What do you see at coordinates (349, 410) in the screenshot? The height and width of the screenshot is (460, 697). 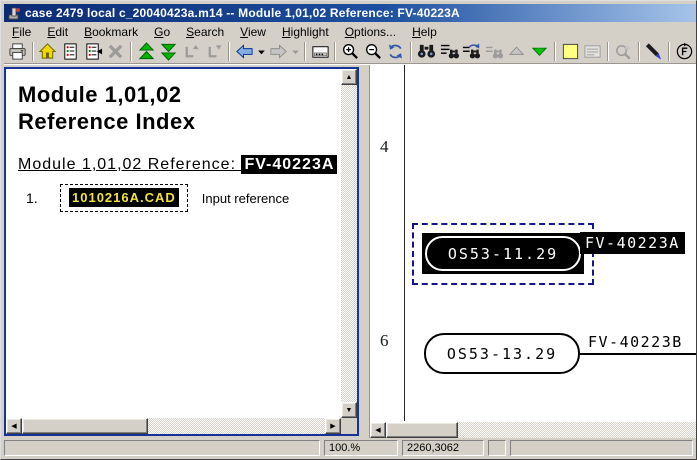 I see `scroll-down-button: ▼` at bounding box center [349, 410].